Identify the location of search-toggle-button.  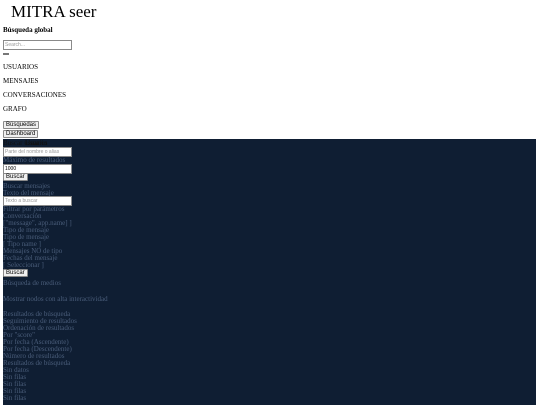
(6, 54).